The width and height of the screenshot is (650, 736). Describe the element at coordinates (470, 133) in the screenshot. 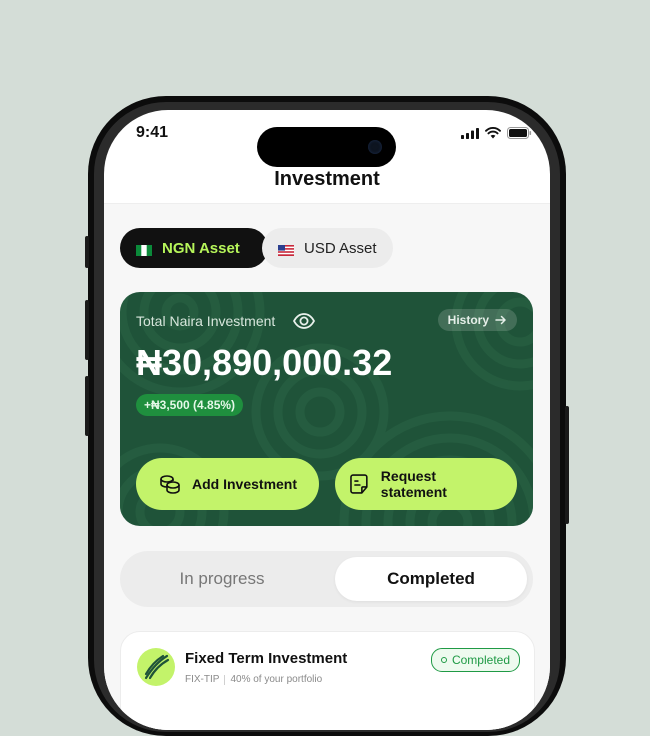

I see `signal-icon` at that location.